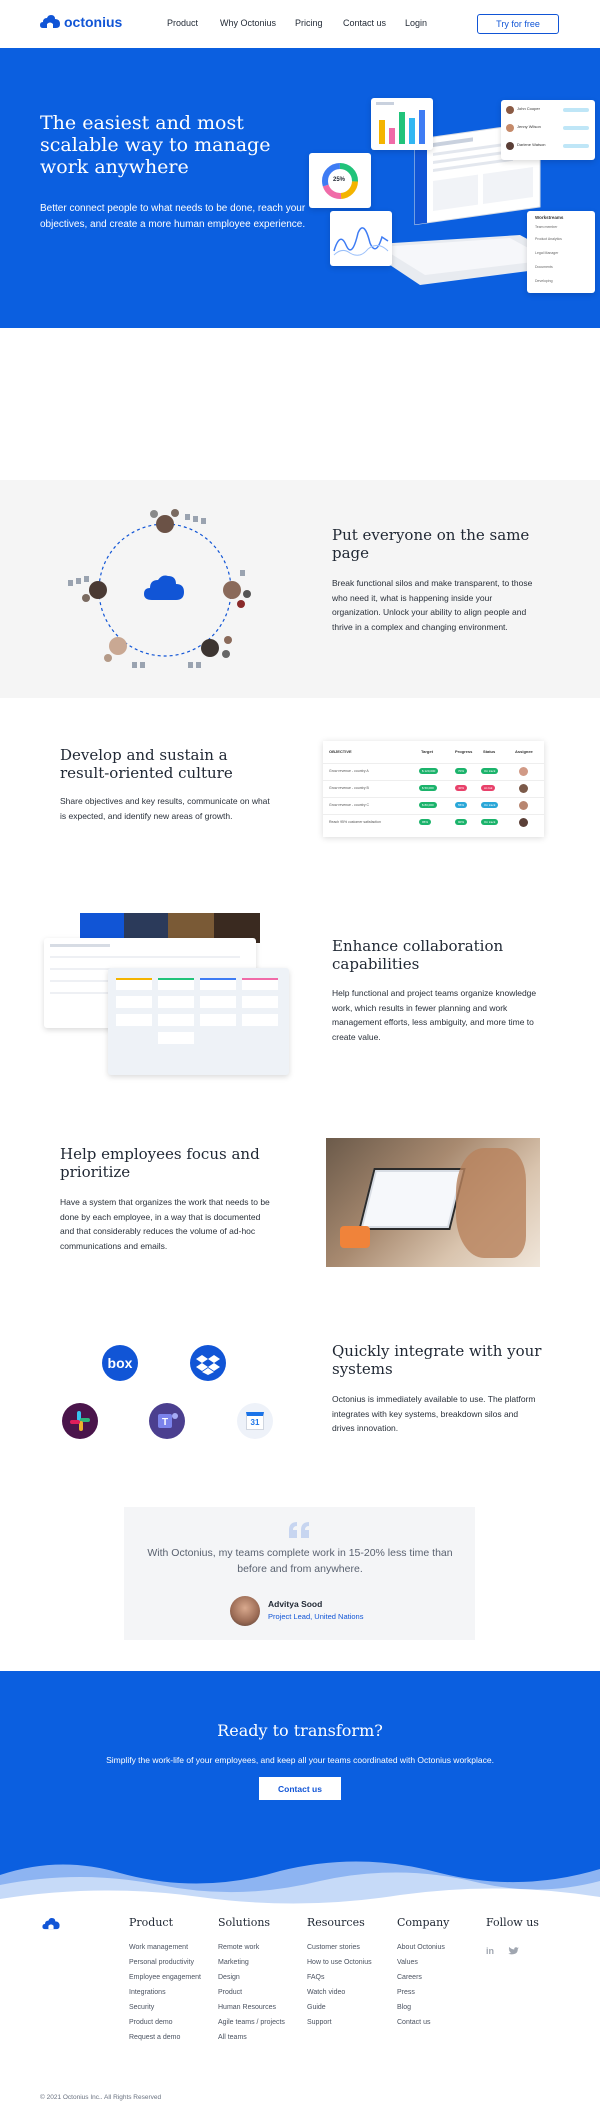 Image resolution: width=600 pixels, height=2104 pixels. I want to click on notes-title: Workstreams, so click(549, 217).